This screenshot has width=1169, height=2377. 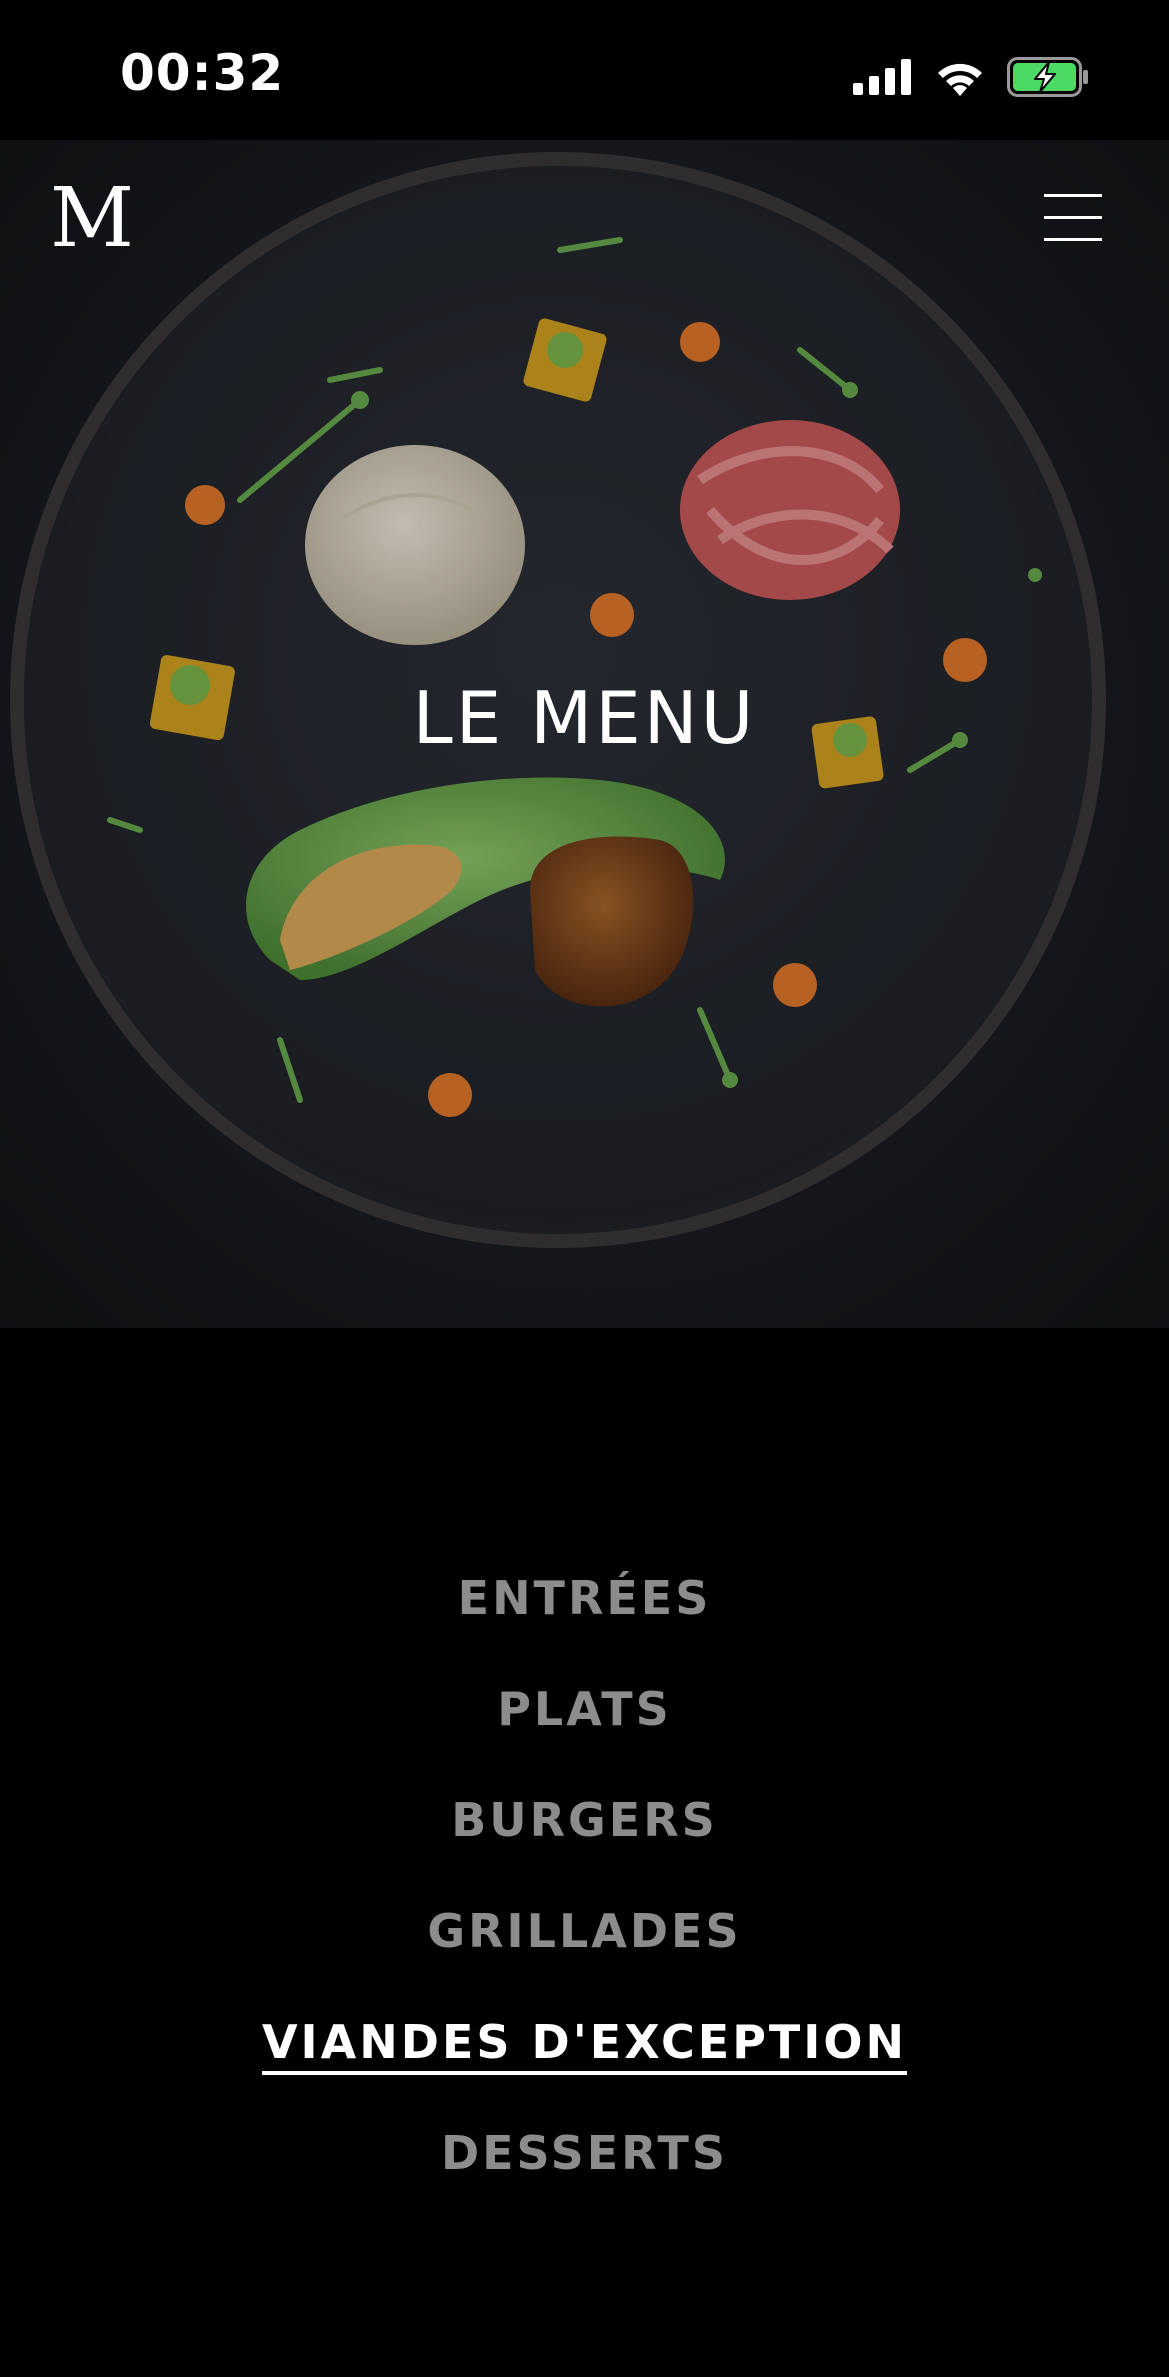 I want to click on category-link-burgers: BURGERS, so click(x=584, y=1823).